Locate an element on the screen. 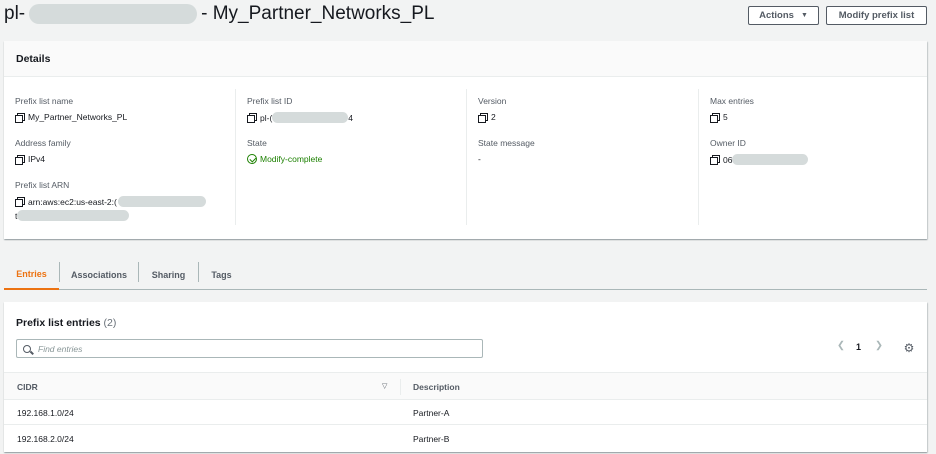 The image size is (936, 454). entries-title: Prefix list entries is located at coordinates (58, 323).